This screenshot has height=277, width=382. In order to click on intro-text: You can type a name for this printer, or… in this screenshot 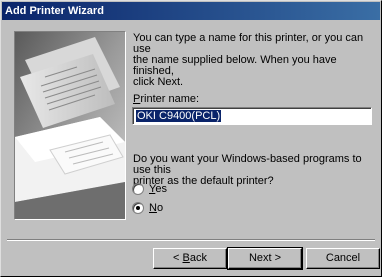, I will do `click(248, 60)`.